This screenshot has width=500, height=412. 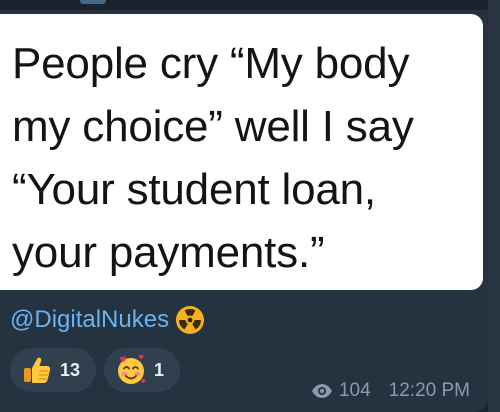 What do you see at coordinates (159, 369) in the screenshot?
I see `reaction-count: 1` at bounding box center [159, 369].